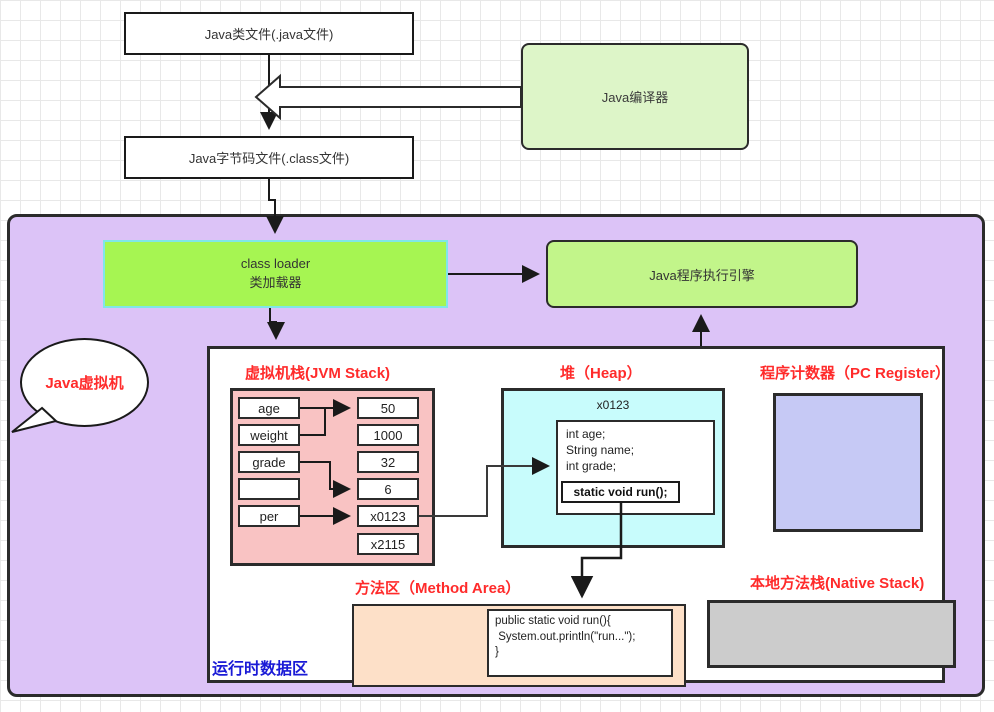  What do you see at coordinates (620, 492) in the screenshot?
I see `heap-static-method-box: static void run();` at bounding box center [620, 492].